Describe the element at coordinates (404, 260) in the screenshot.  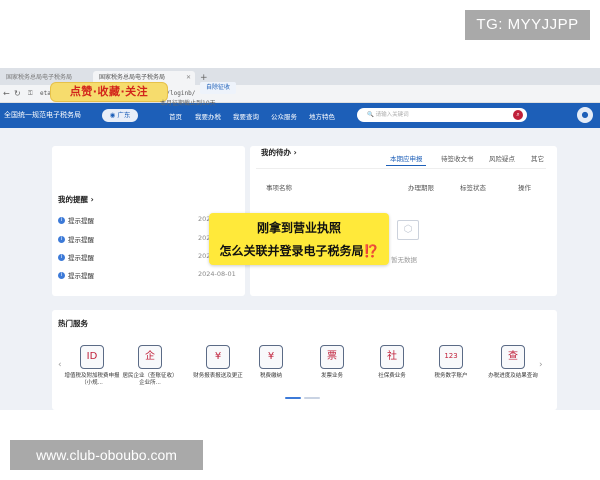
I see `empty-state-label: 暂无数据` at that location.